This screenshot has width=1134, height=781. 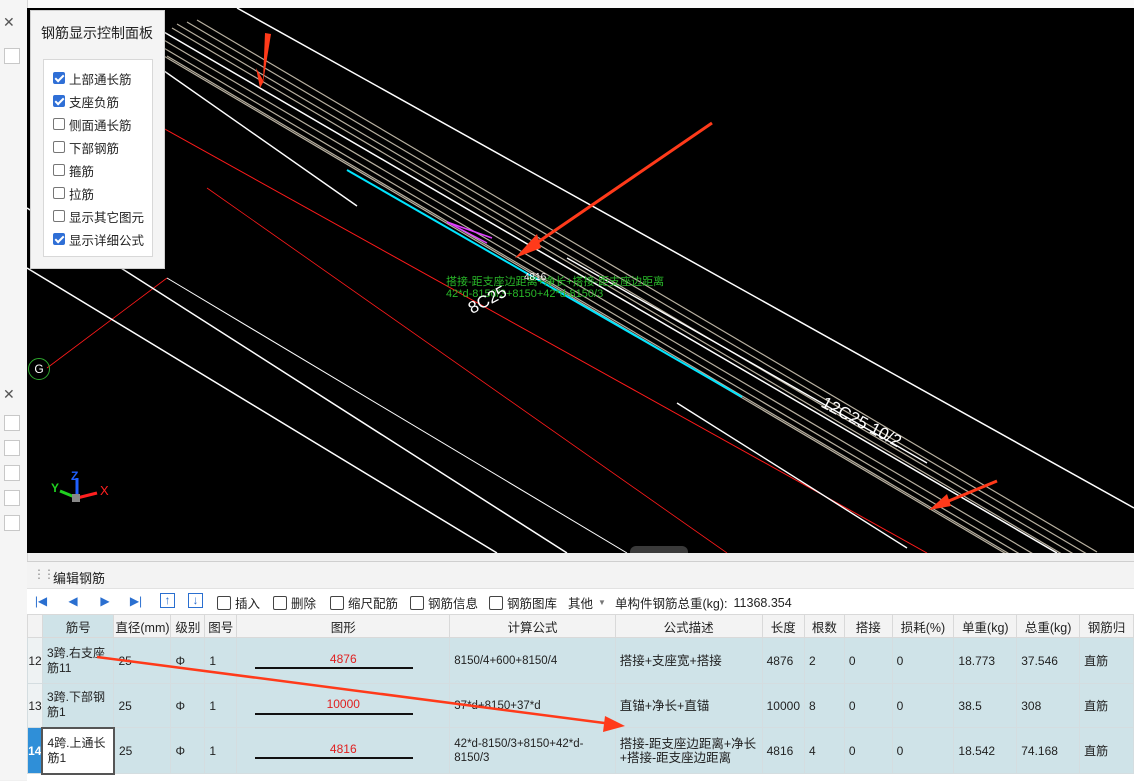 What do you see at coordinates (35, 705) in the screenshot?
I see `row-number: 13` at bounding box center [35, 705].